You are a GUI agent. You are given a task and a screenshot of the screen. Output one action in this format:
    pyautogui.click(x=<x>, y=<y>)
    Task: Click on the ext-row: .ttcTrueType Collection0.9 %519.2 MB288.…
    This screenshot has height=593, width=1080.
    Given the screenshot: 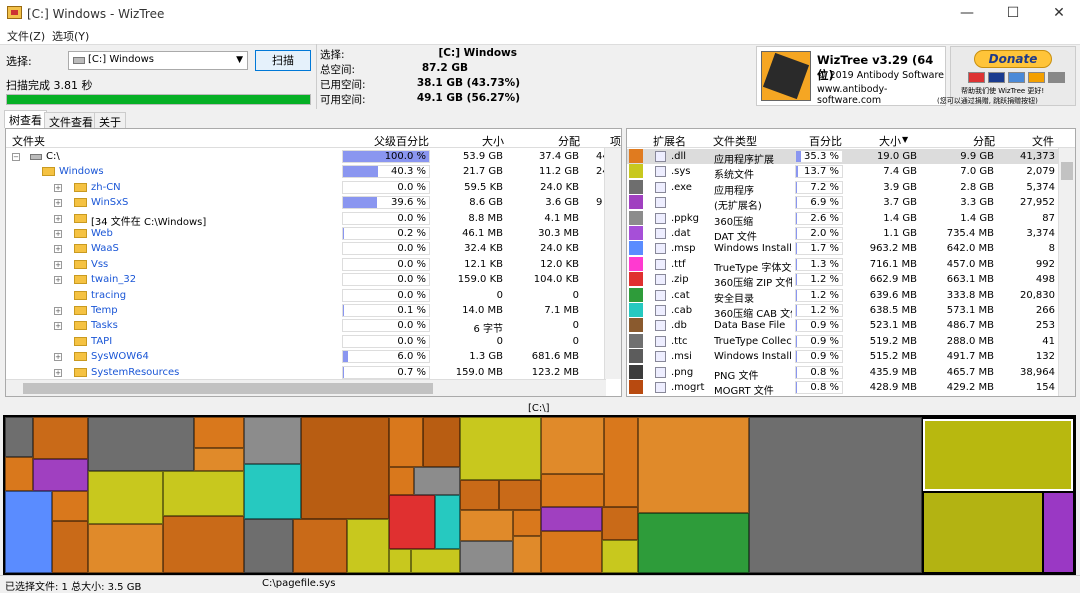 What is the action you would take?
    pyautogui.click(x=851, y=341)
    